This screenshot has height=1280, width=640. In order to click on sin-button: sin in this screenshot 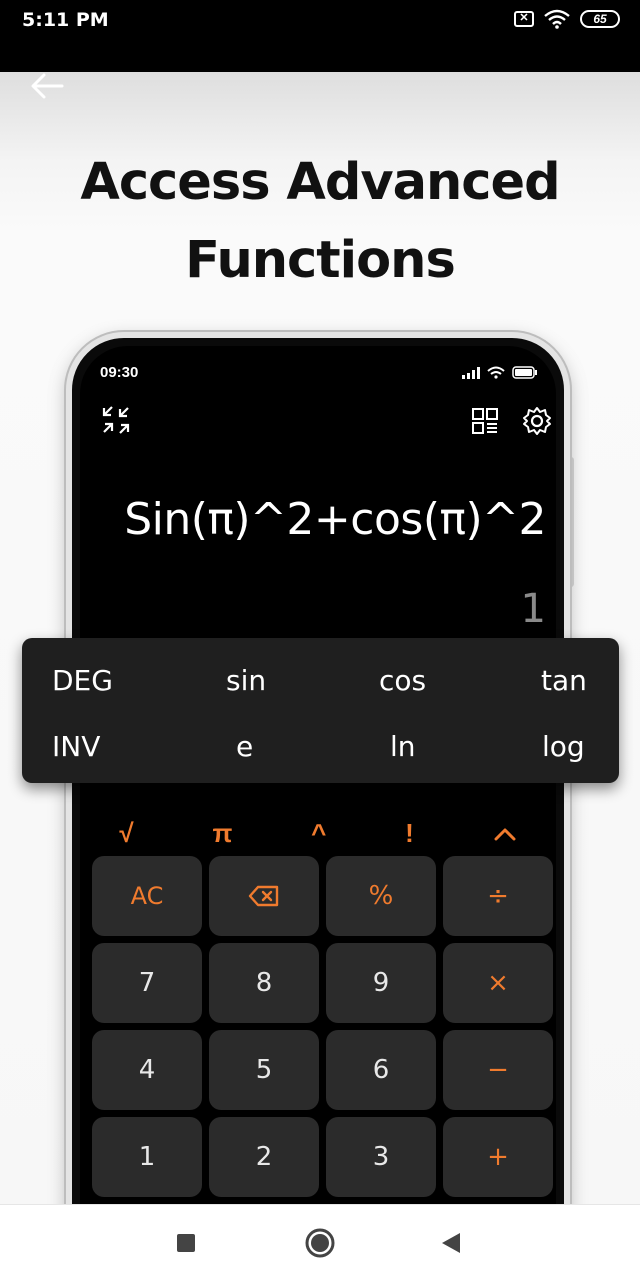, I will do `click(246, 680)`.